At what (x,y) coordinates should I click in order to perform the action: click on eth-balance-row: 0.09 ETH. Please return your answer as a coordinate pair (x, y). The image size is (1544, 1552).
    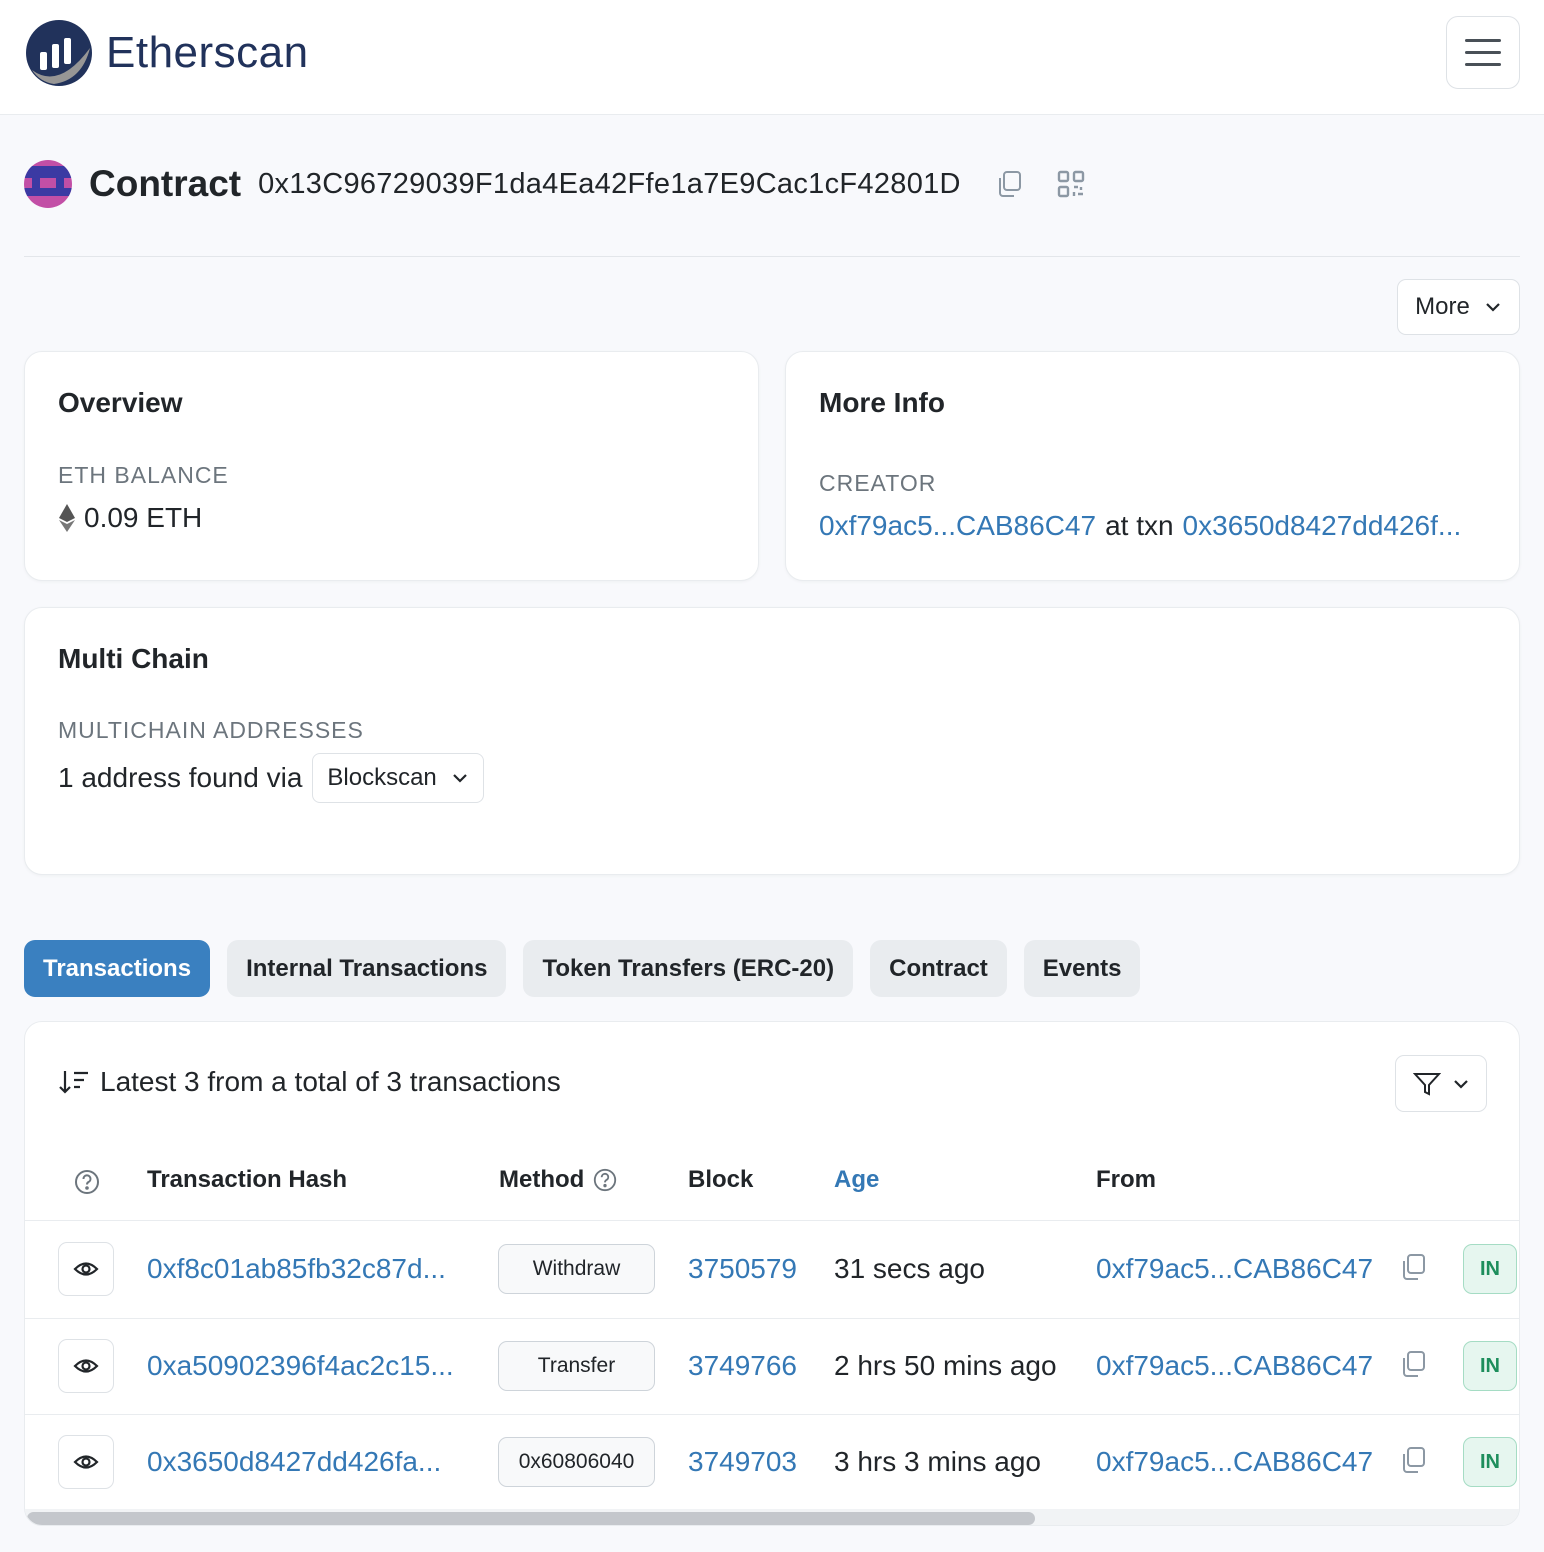
    Looking at the image, I should click on (130, 518).